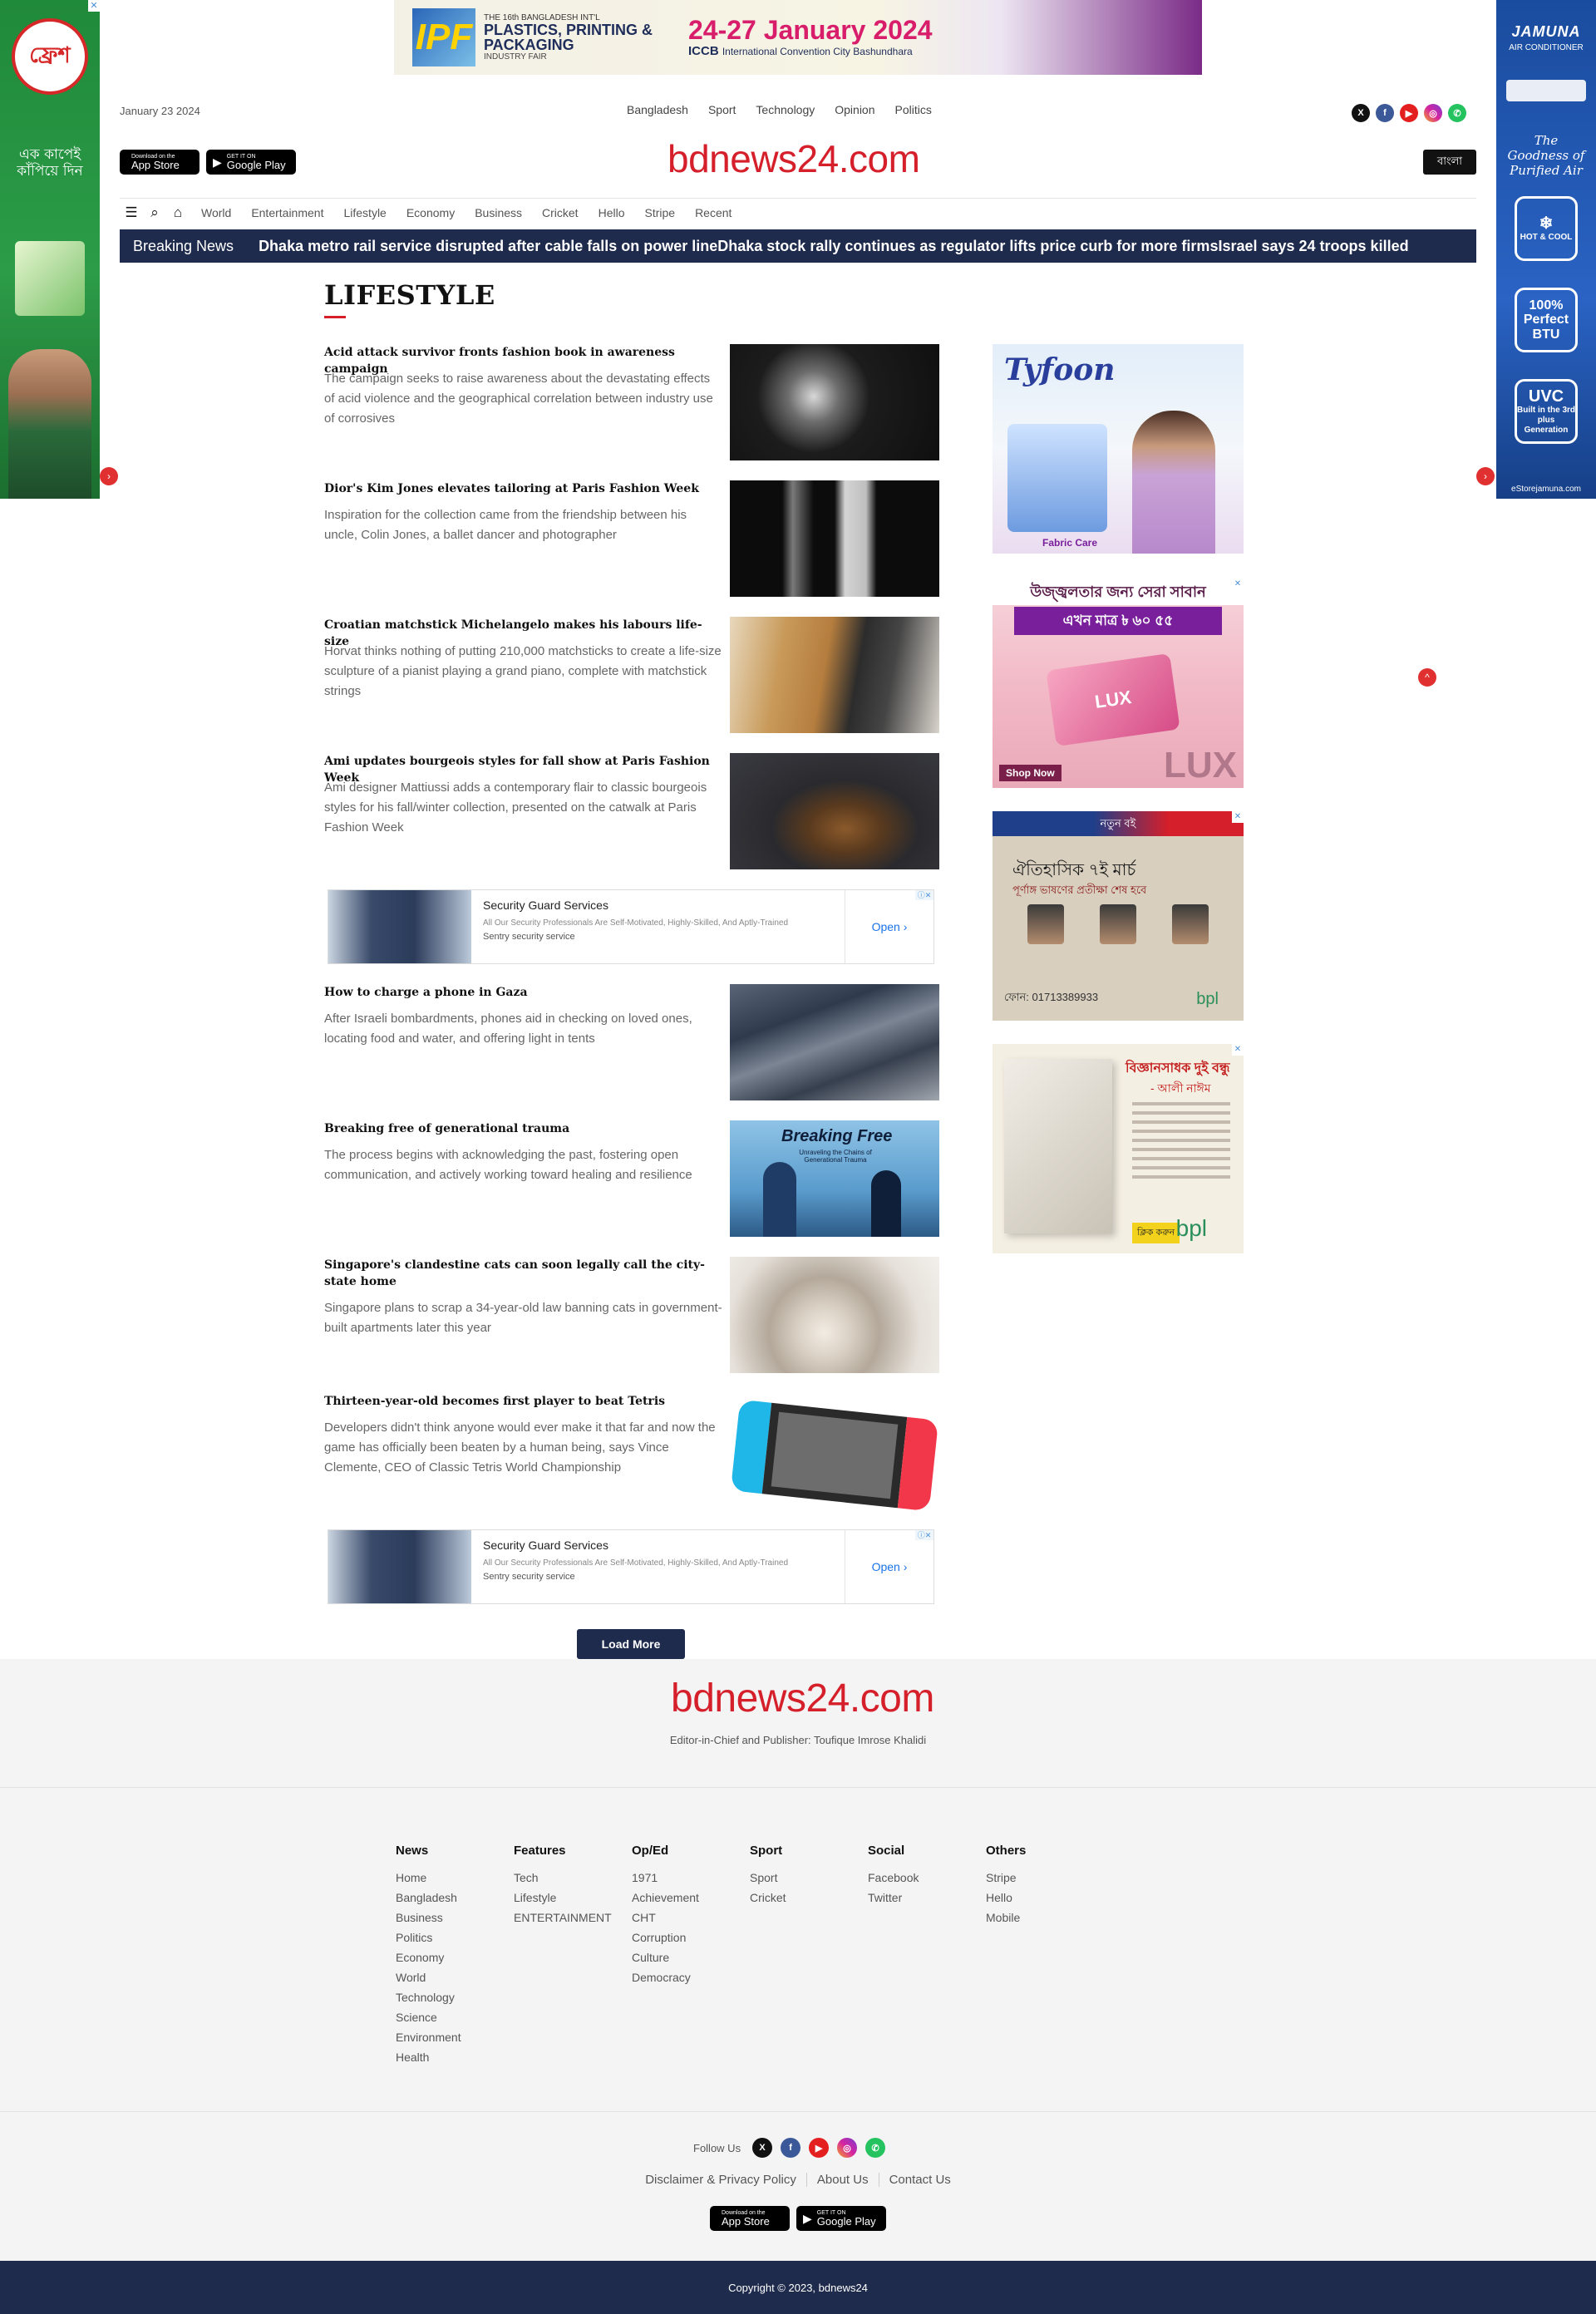 Image resolution: width=1596 pixels, height=2314 pixels. What do you see at coordinates (455, 1878) in the screenshot?
I see `footer-link: Home` at bounding box center [455, 1878].